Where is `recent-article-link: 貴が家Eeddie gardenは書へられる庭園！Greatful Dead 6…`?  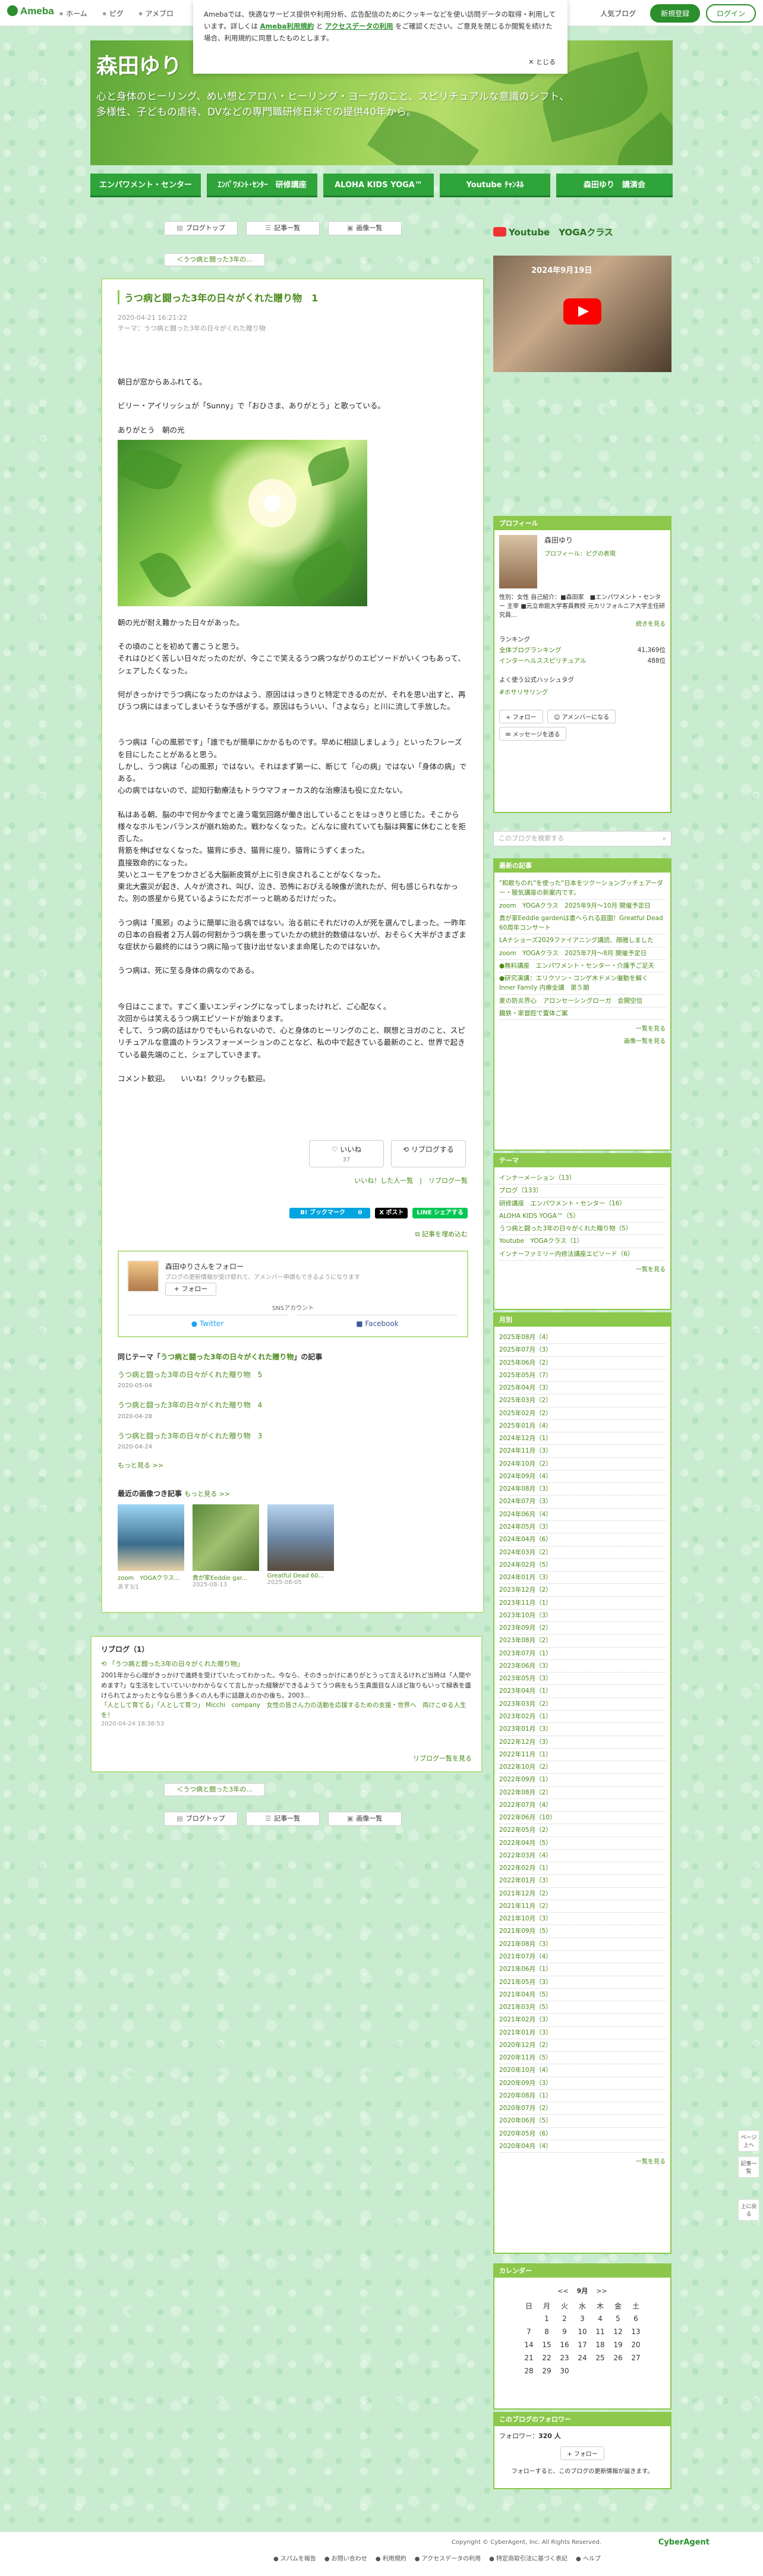
recent-article-link: 貴が家Eeddie gardenは書へられる庭園！Greatful Dead 6… is located at coordinates (582, 924).